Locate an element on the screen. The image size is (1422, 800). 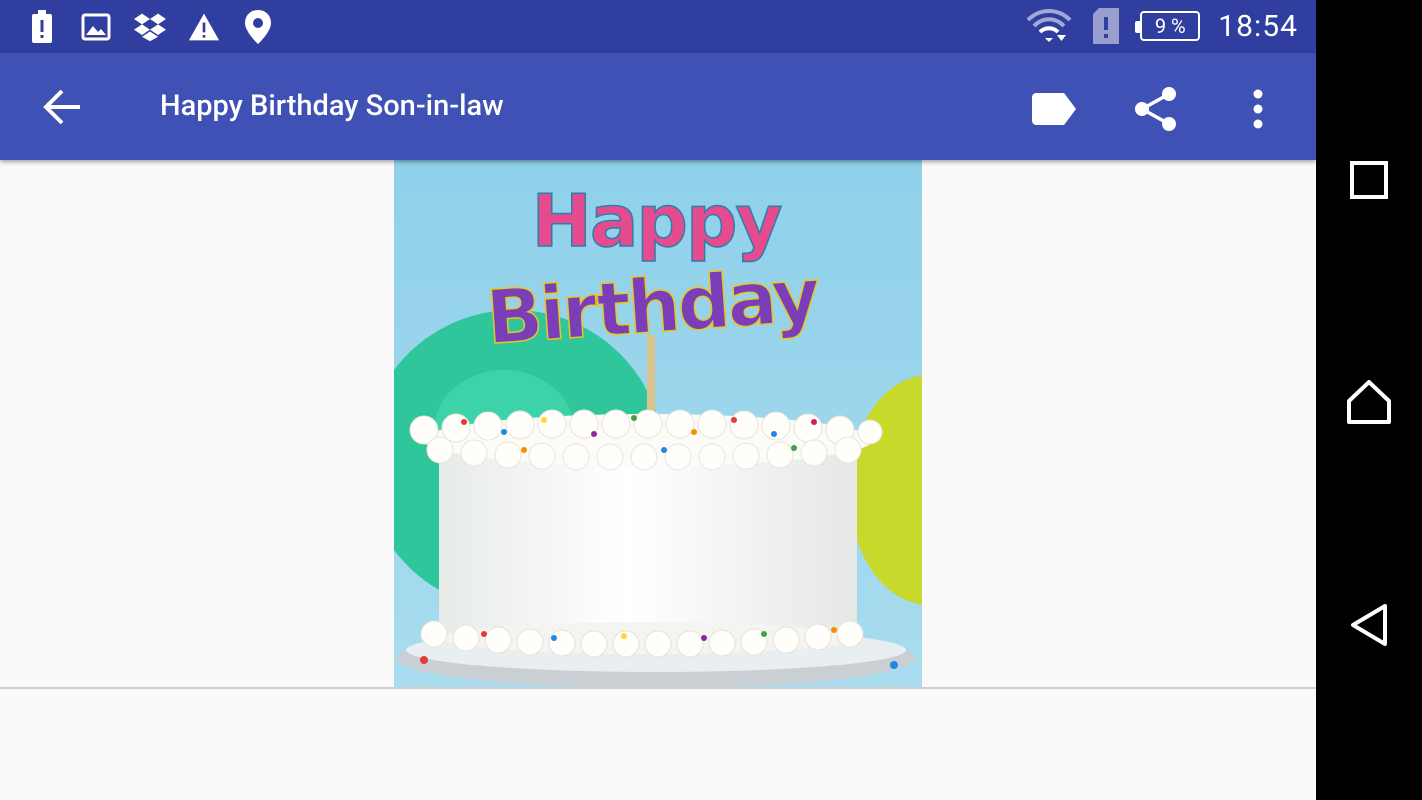
location-icon is located at coordinates (258, 27).